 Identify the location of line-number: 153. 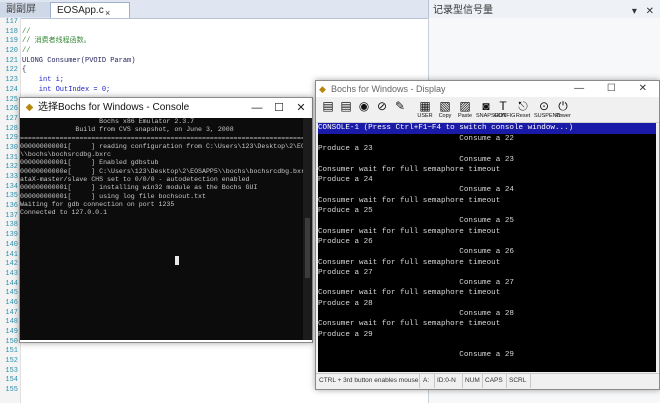
(11, 370).